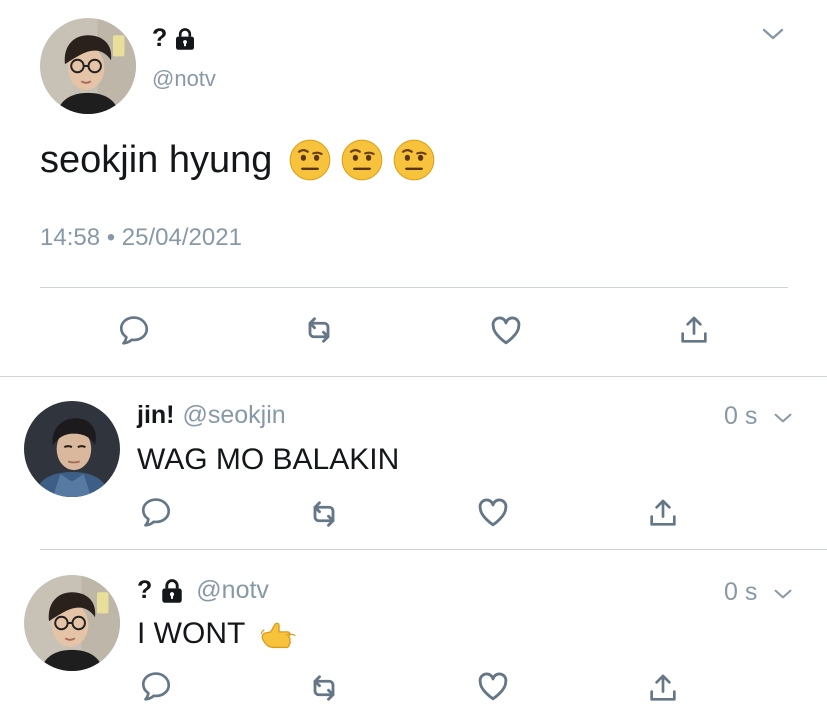 This screenshot has height=723, width=827. Describe the element at coordinates (184, 79) in the screenshot. I see `main-handle: @notv` at that location.